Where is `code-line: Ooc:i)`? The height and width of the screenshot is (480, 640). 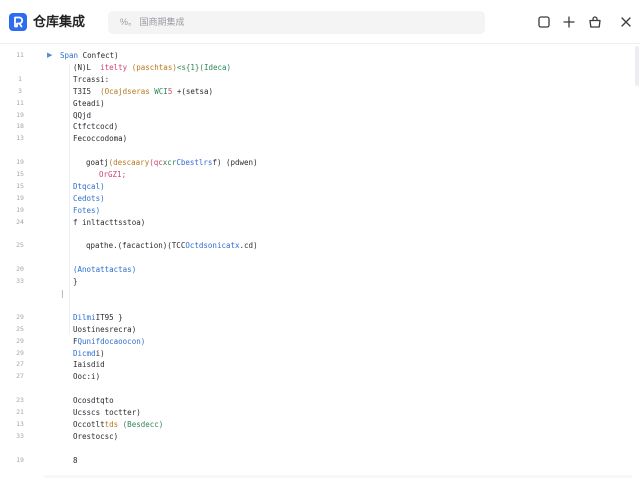
code-line: Ooc:i) is located at coordinates (86, 376).